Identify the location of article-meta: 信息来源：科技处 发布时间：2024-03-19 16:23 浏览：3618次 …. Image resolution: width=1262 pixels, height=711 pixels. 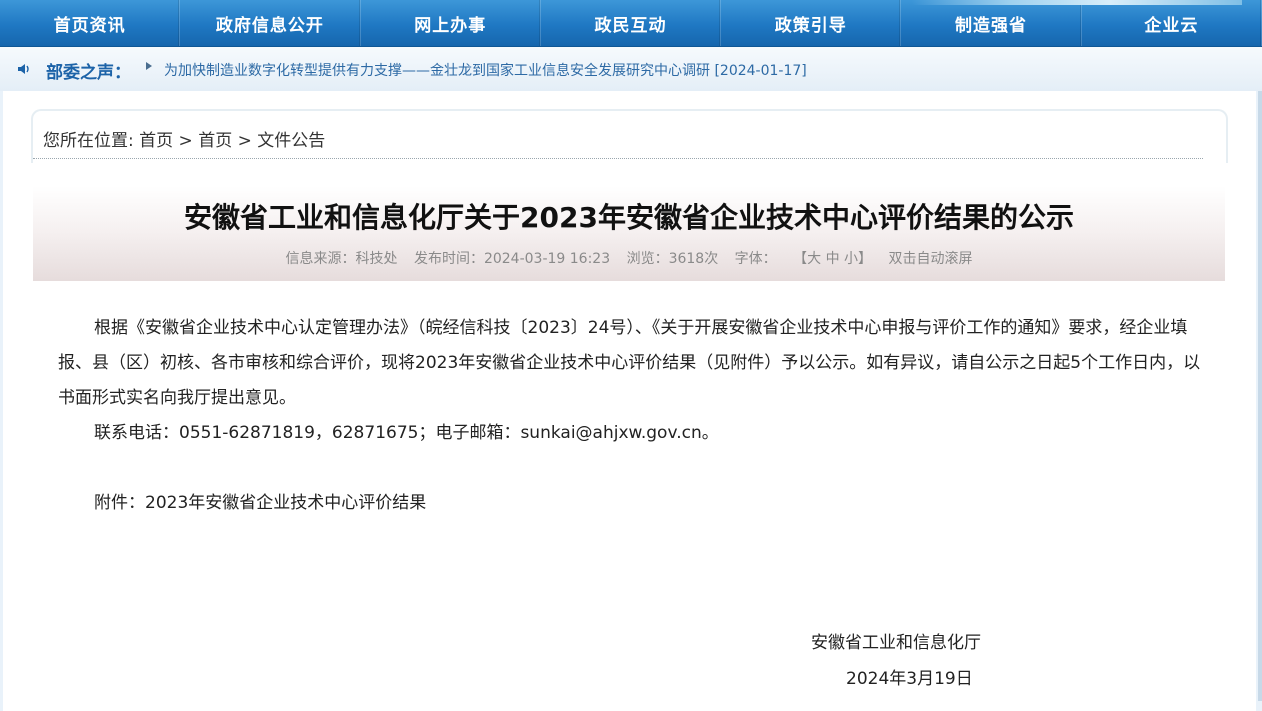
(629, 258).